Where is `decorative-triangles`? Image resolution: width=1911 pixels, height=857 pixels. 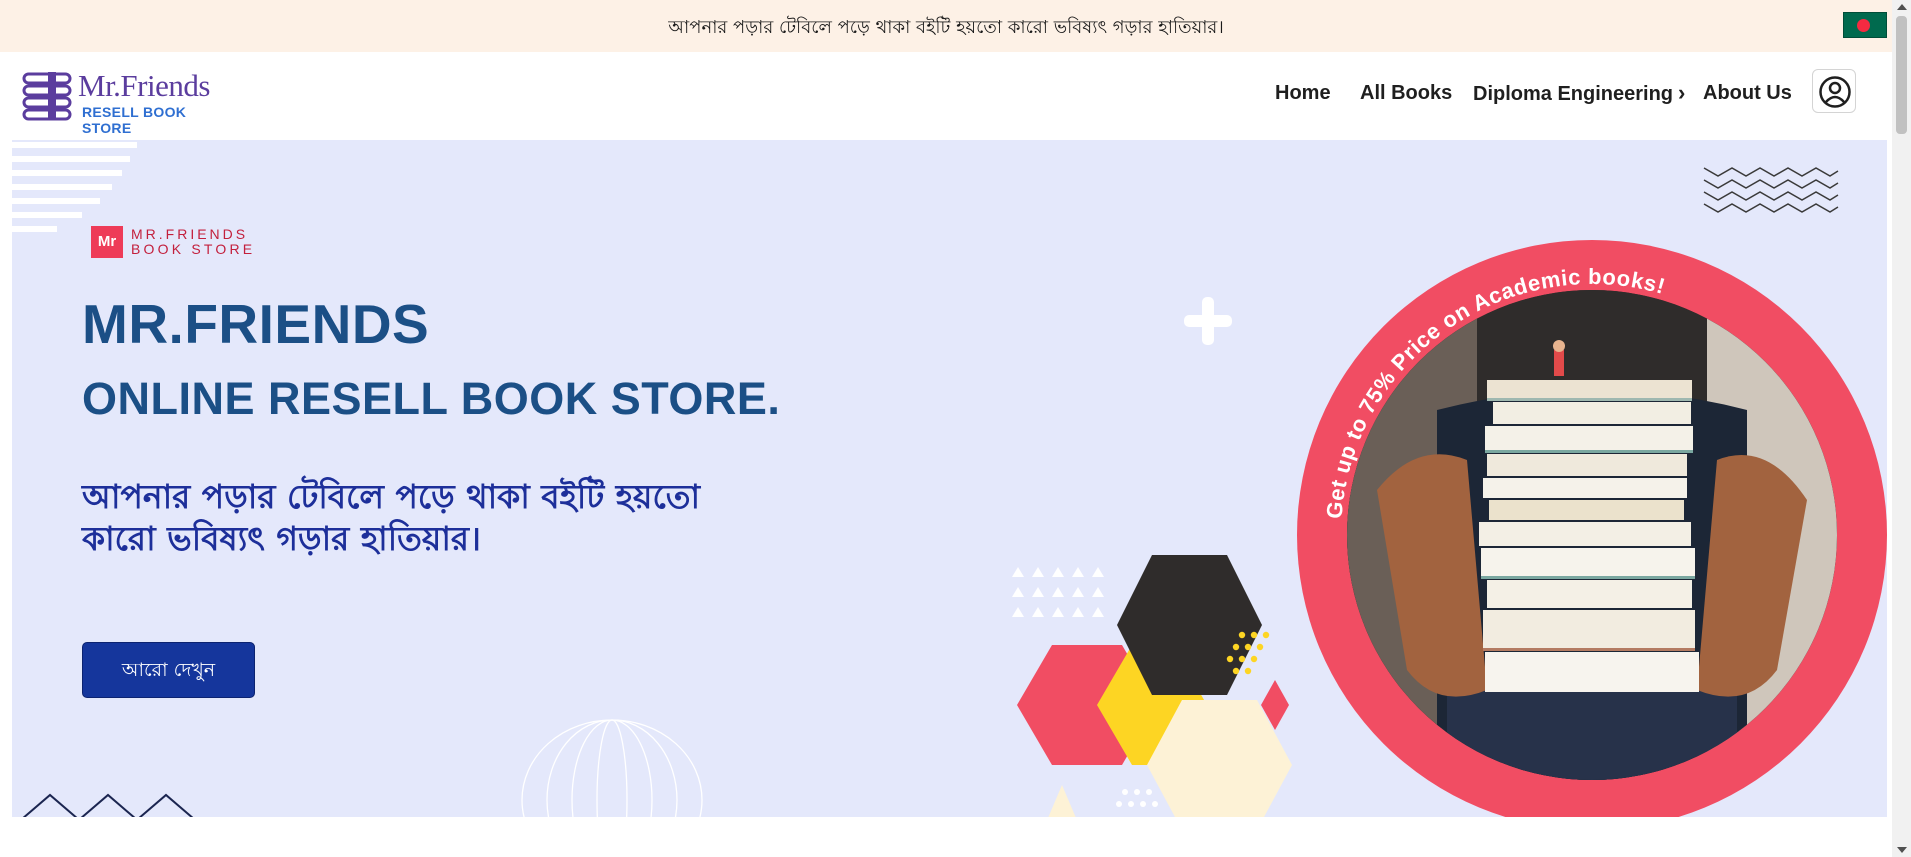 decorative-triangles is located at coordinates (108, 805).